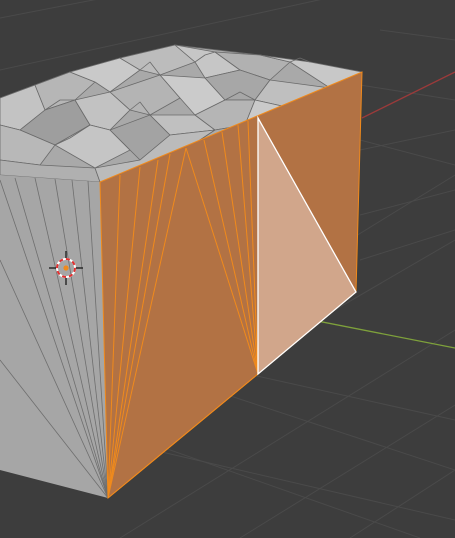  I want to click on mesh-left-face, so click(54, 337).